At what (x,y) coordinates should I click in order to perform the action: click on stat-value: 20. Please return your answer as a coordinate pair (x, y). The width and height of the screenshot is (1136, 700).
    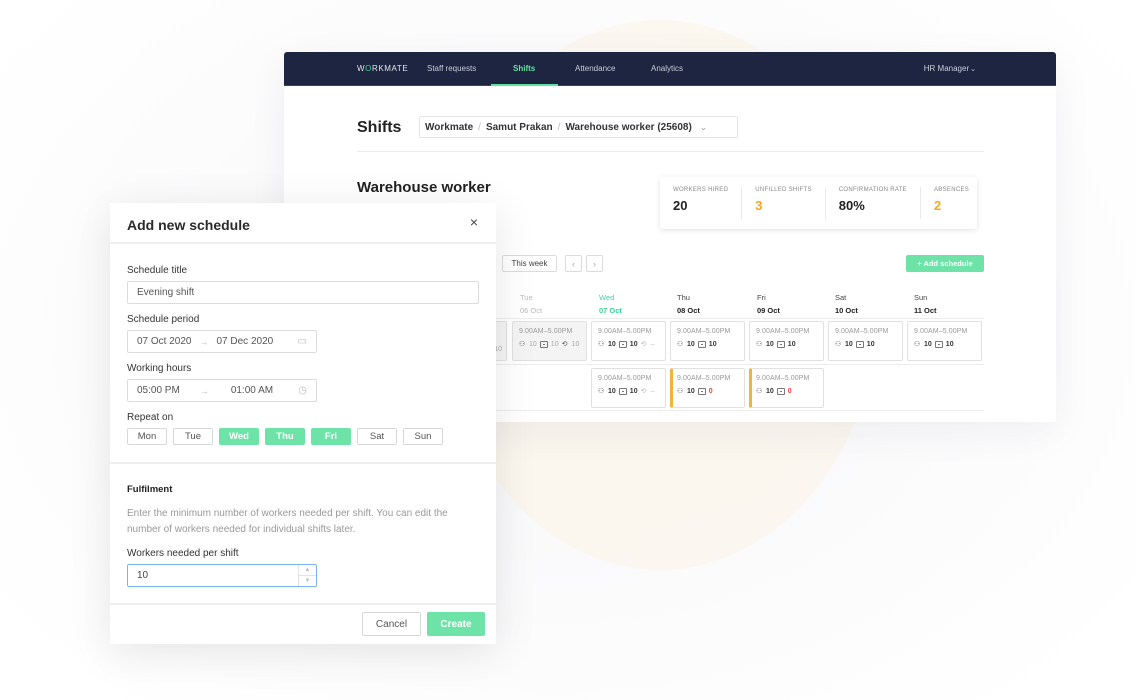
    Looking at the image, I should click on (680, 205).